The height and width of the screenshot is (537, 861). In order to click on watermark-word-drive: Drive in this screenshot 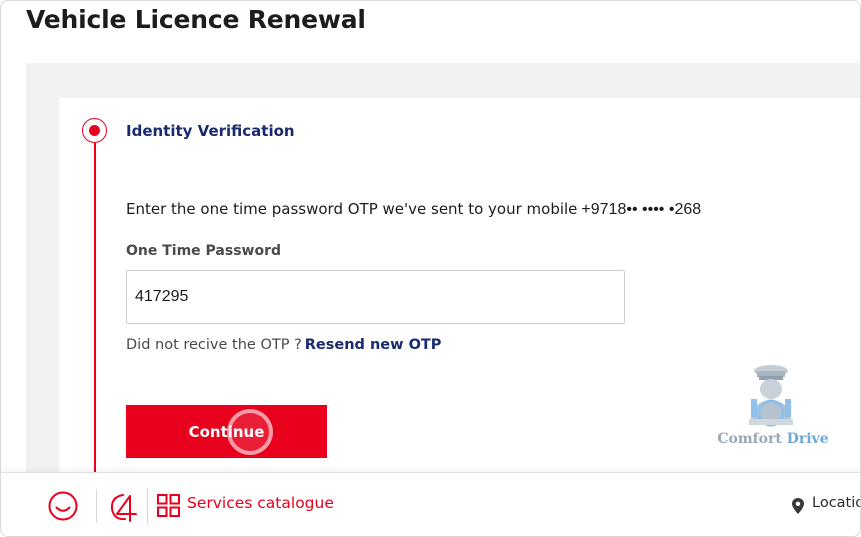, I will do `click(807, 439)`.